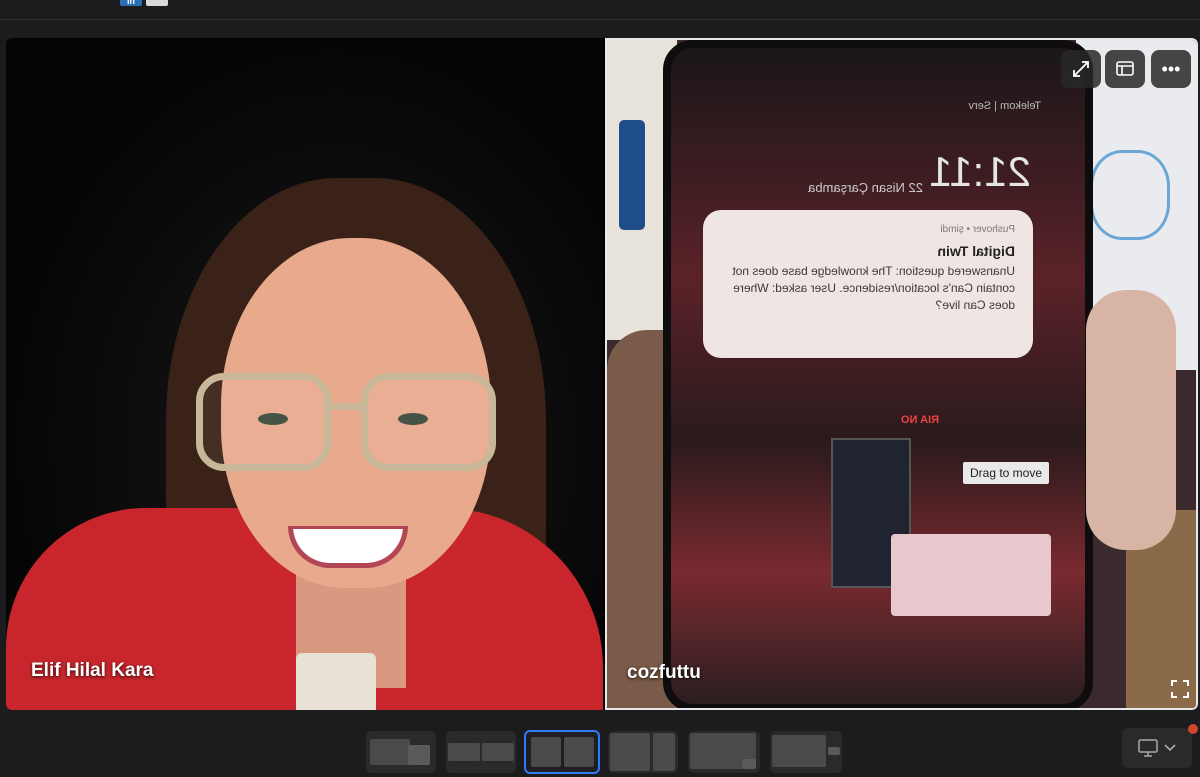 The image size is (1200, 777). What do you see at coordinates (1180, 689) in the screenshot?
I see `fullscreen-icon` at bounding box center [1180, 689].